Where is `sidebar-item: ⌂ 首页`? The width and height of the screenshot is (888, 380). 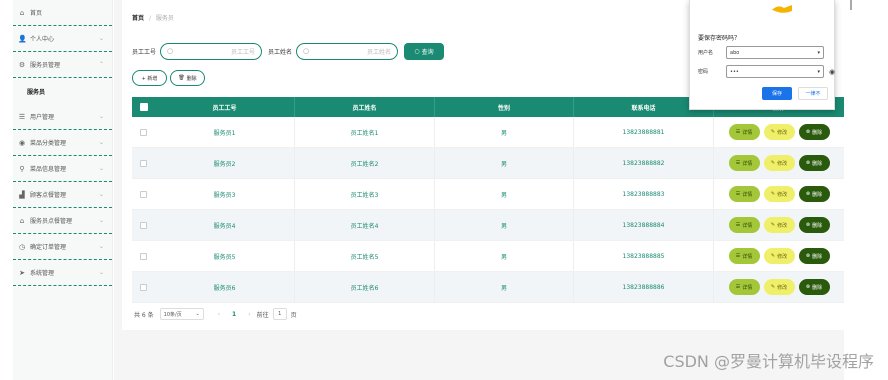
sidebar-item: ⌂ 首页 is located at coordinates (62, 13).